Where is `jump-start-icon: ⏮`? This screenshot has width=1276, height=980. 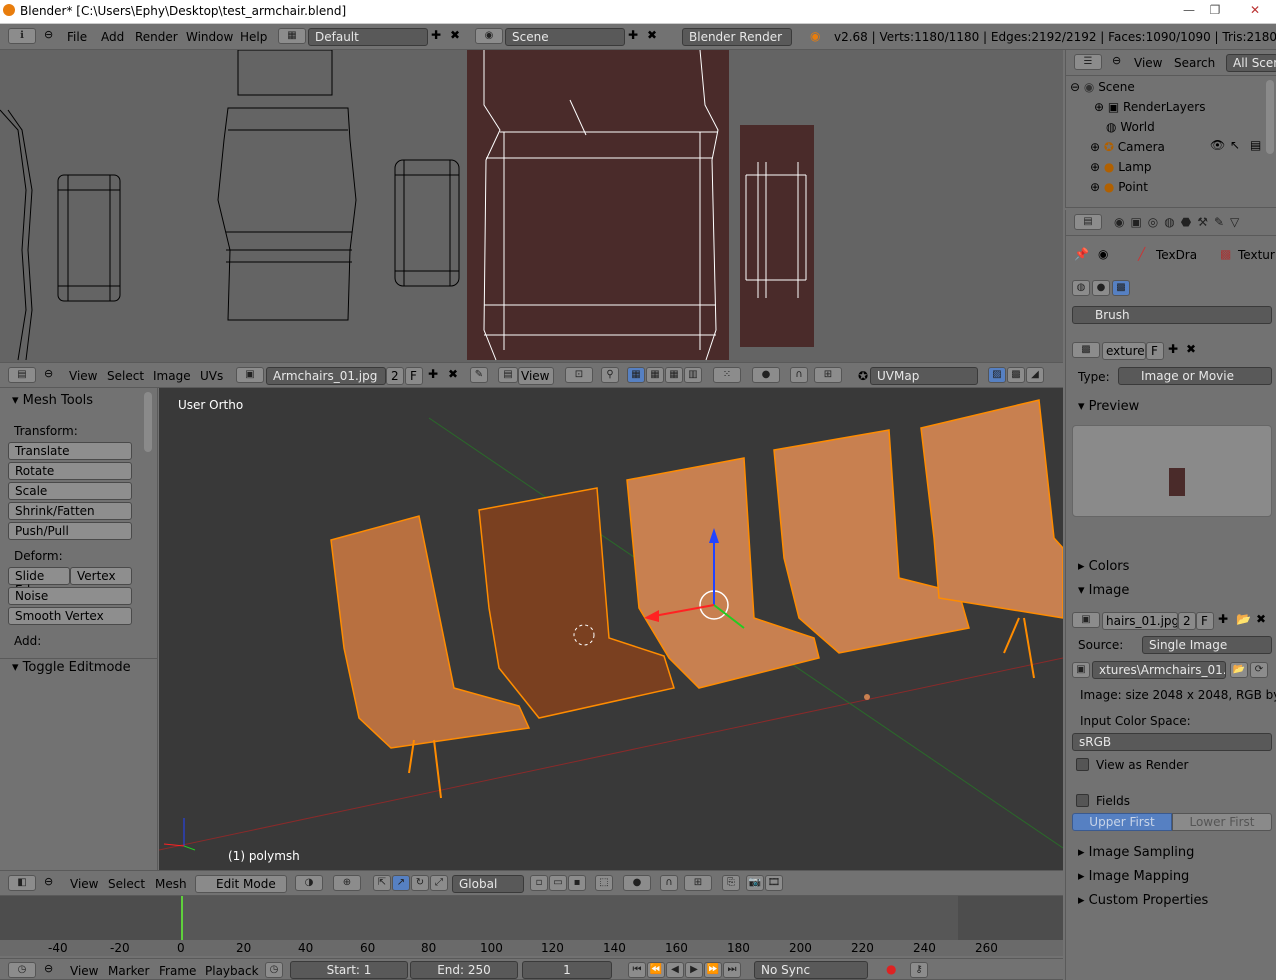
jump-start-icon: ⏮ is located at coordinates (637, 970).